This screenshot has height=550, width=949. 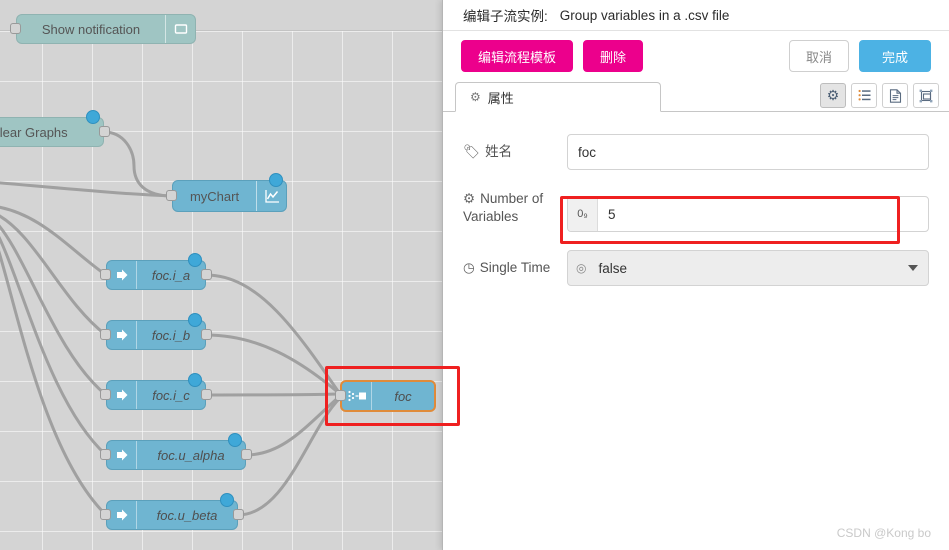 I want to click on subflow-icon, so click(x=357, y=396).